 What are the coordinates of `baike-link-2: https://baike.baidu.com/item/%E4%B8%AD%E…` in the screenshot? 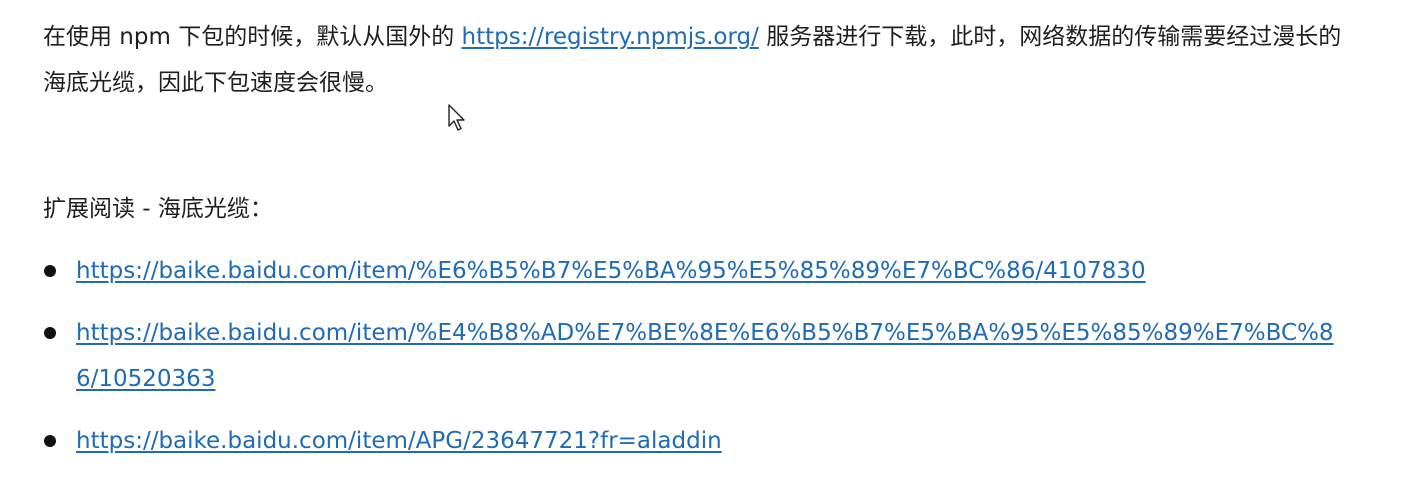 It's located at (705, 356).